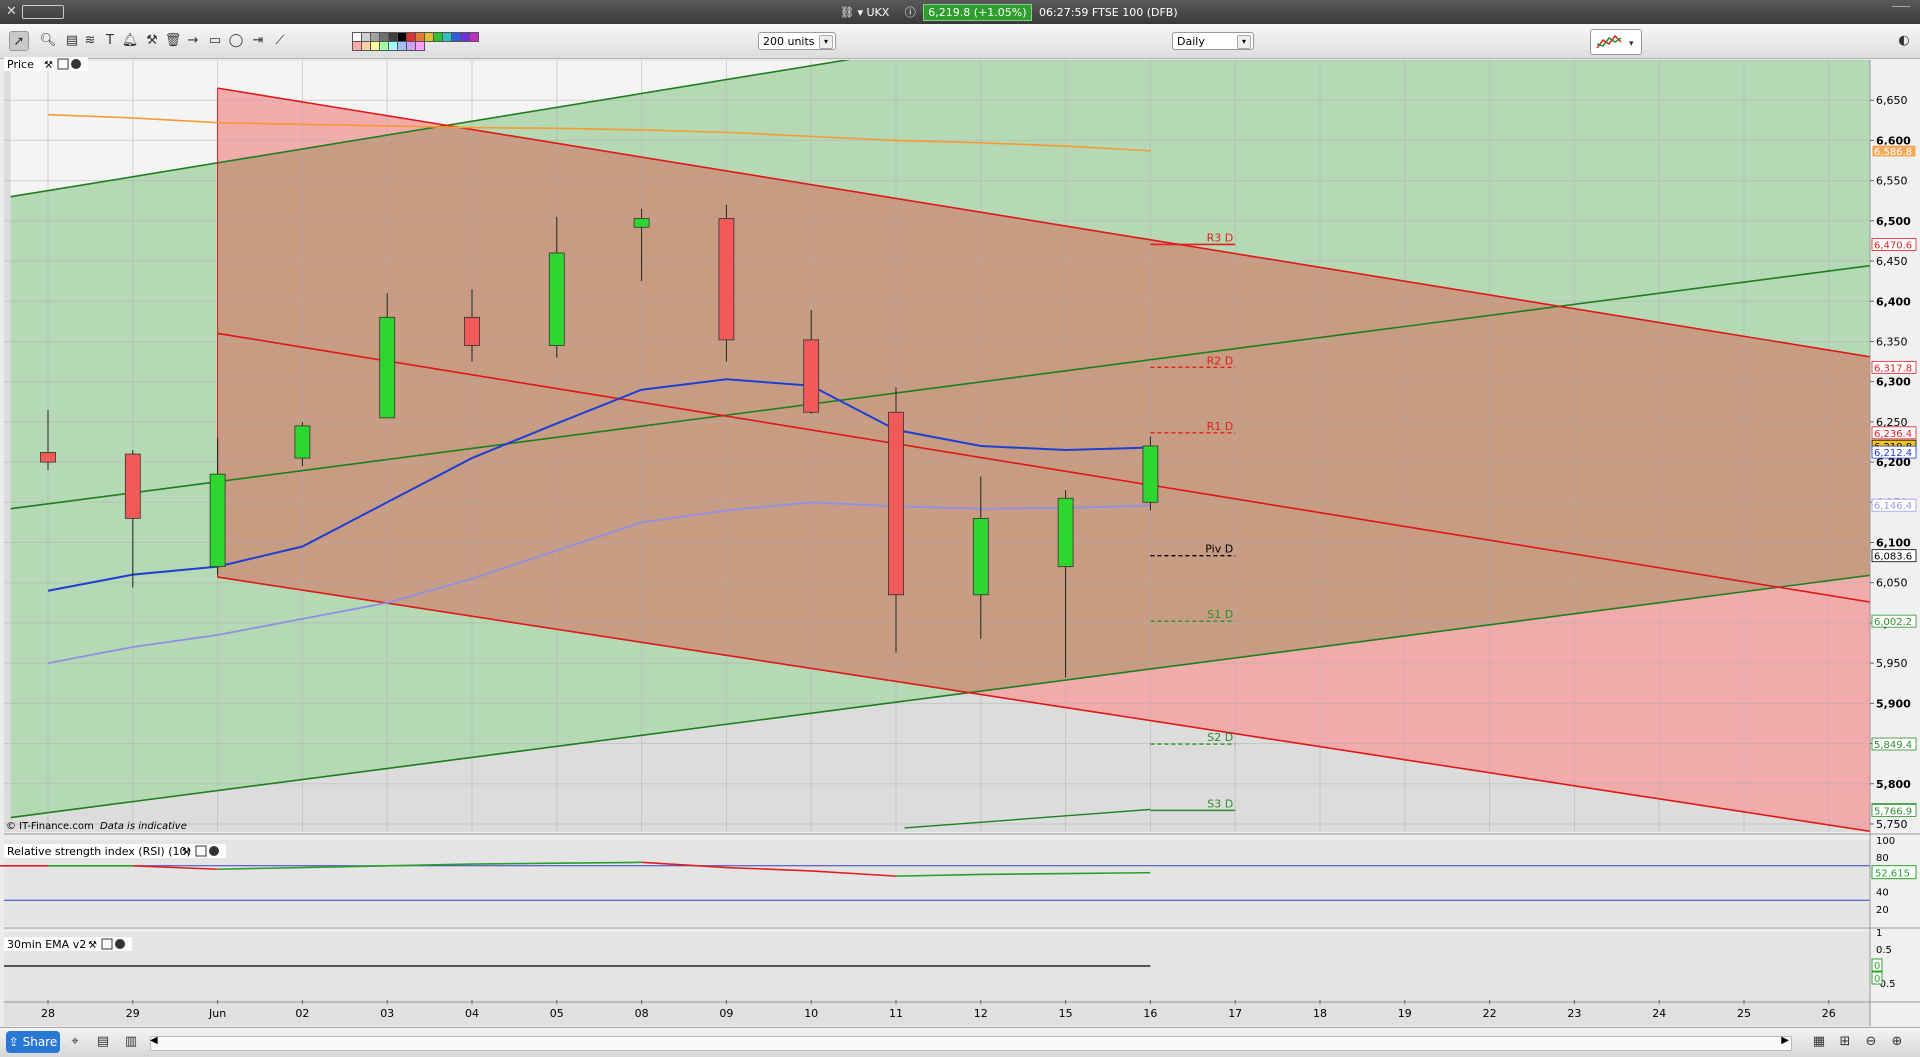 The width and height of the screenshot is (1920, 1057). I want to click on pivot-label: S3 D, so click(1220, 803).